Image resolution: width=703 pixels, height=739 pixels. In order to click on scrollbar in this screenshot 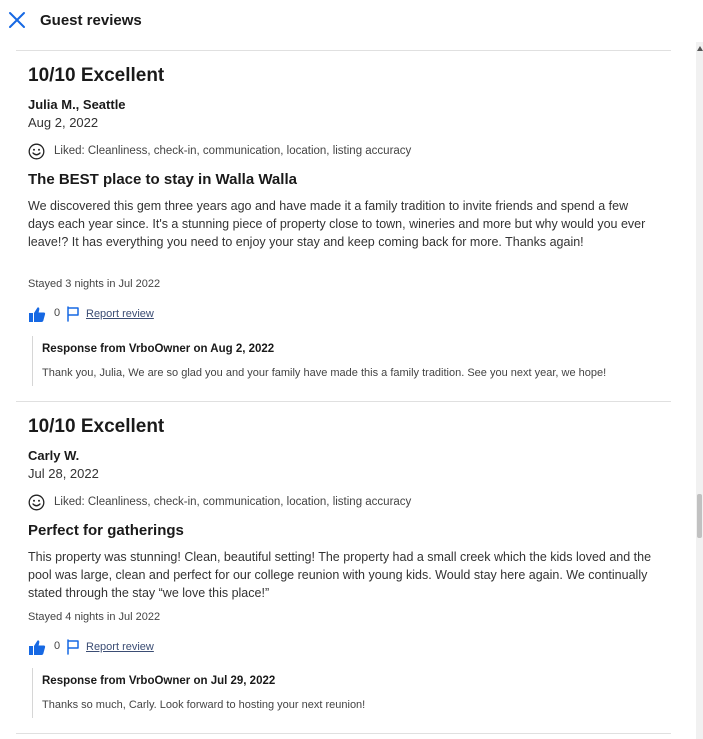, I will do `click(699, 390)`.